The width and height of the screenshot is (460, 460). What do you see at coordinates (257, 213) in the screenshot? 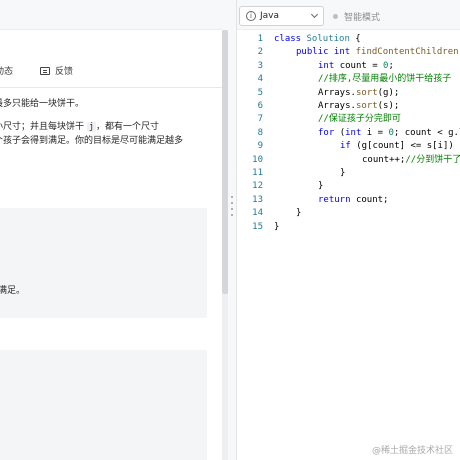
I see `line-number: 14` at bounding box center [257, 213].